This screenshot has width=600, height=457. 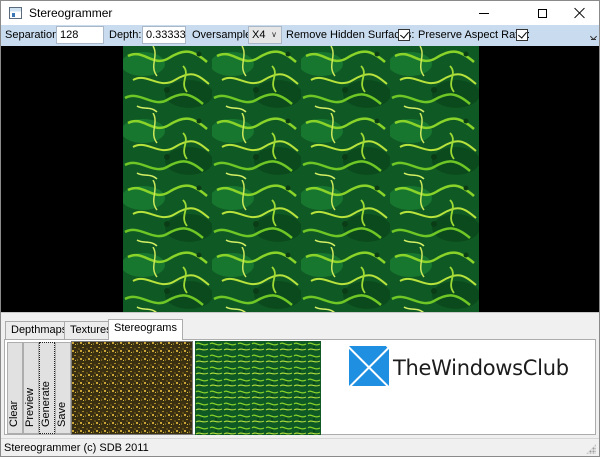 I want to click on minimize-button, so click(x=484, y=13).